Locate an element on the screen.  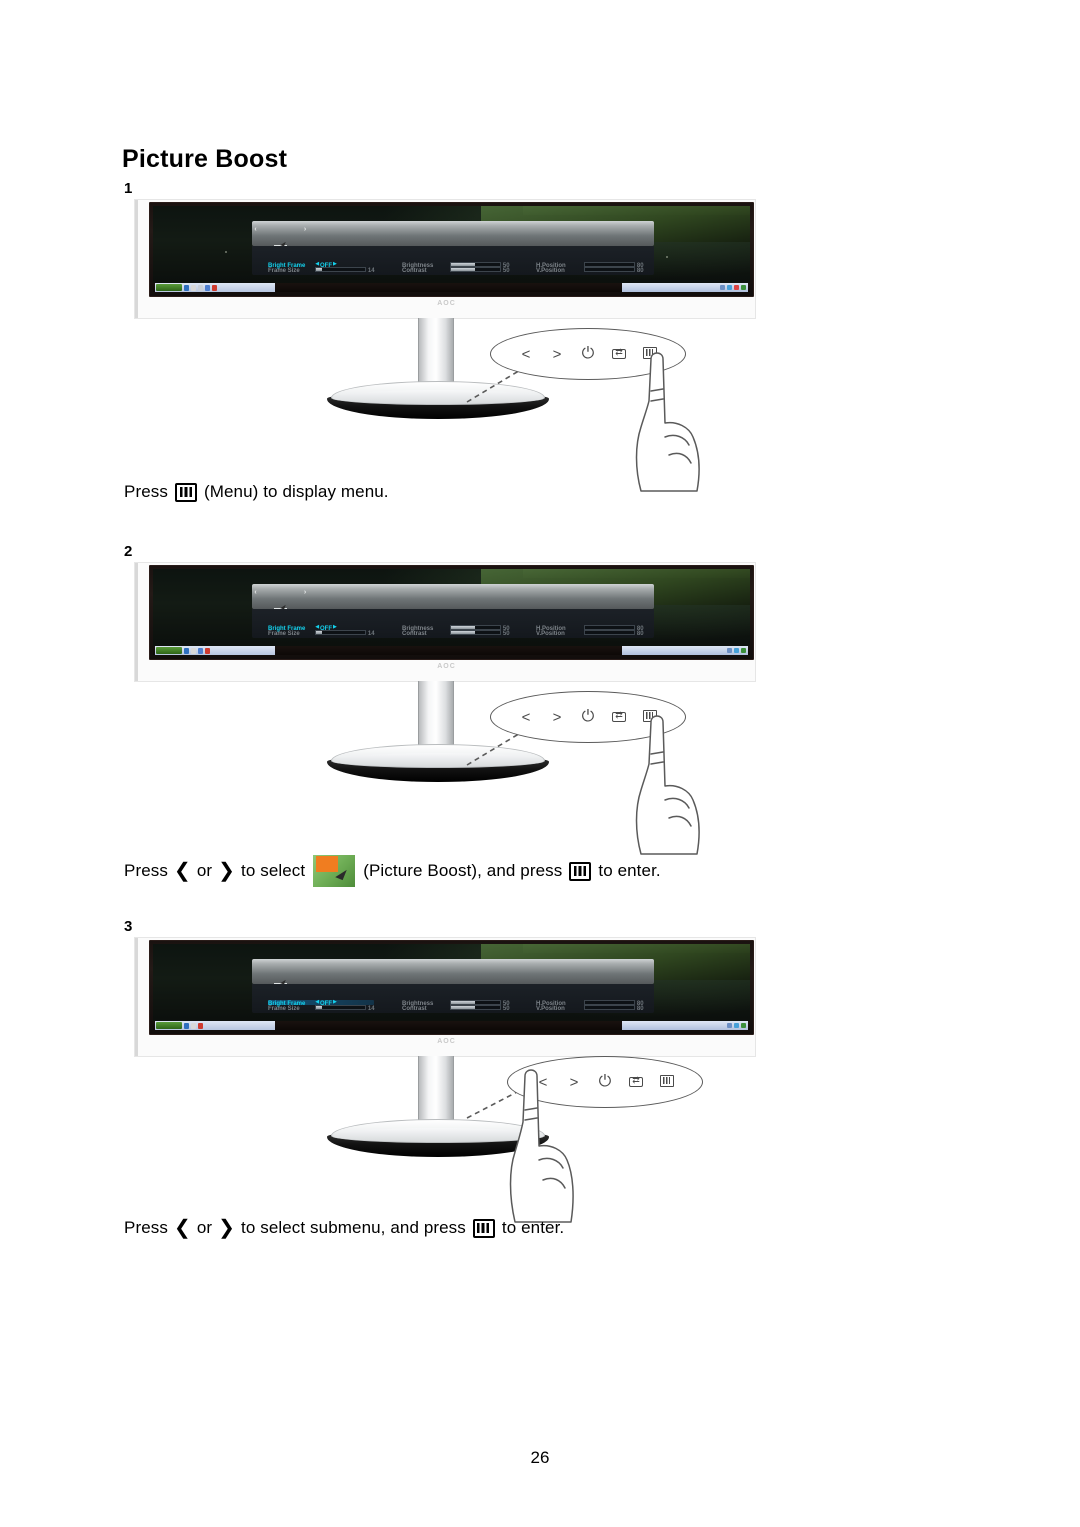
osd-item-picture-boost: Picture Boost is located at coordinates (281, 975).